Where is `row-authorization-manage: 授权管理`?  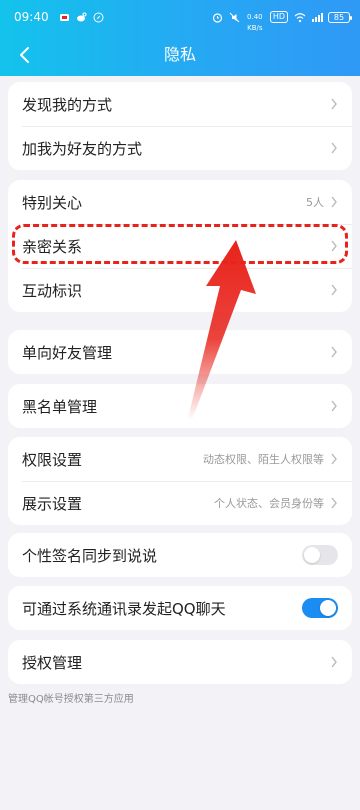 row-authorization-manage: 授权管理 is located at coordinates (180, 662).